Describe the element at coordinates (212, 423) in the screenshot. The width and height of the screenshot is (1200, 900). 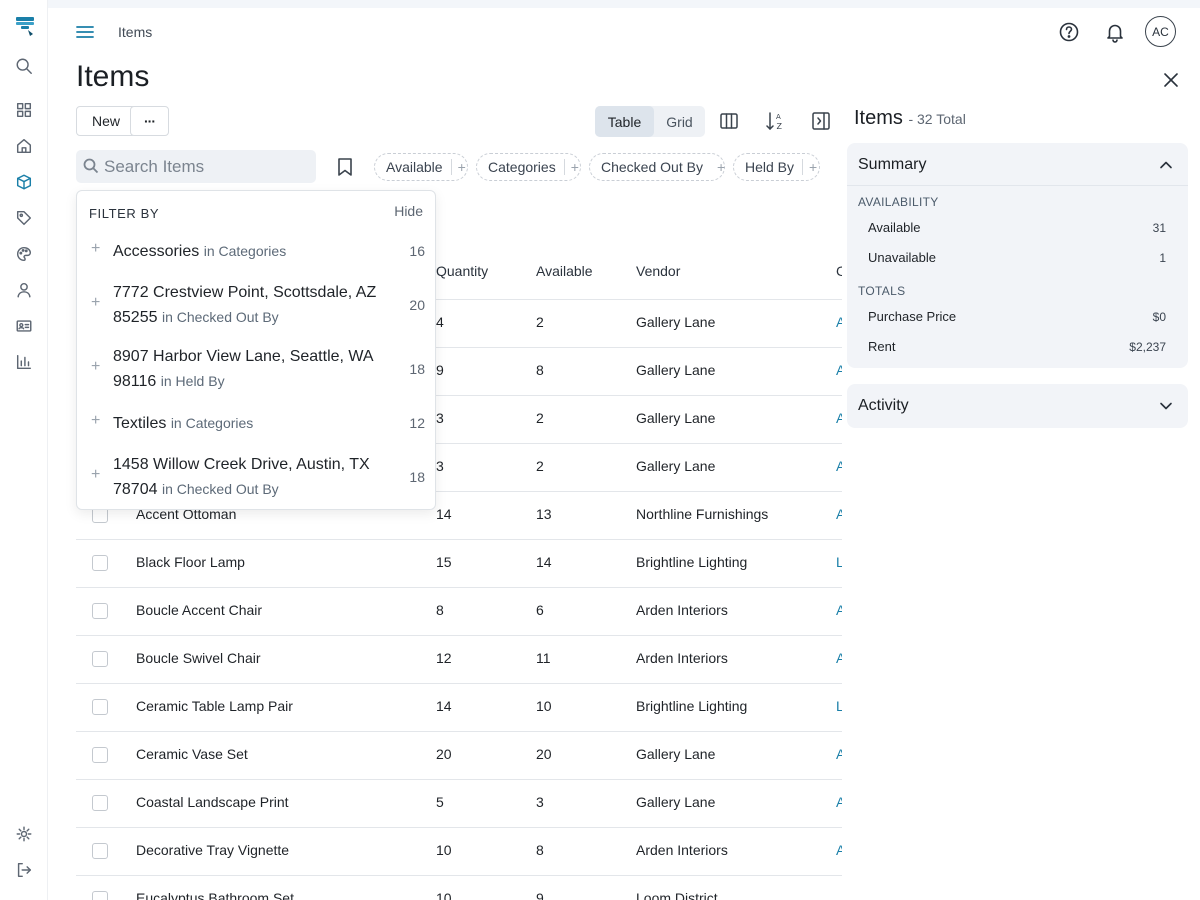
I see `suggestion-context: in Categories` at that location.